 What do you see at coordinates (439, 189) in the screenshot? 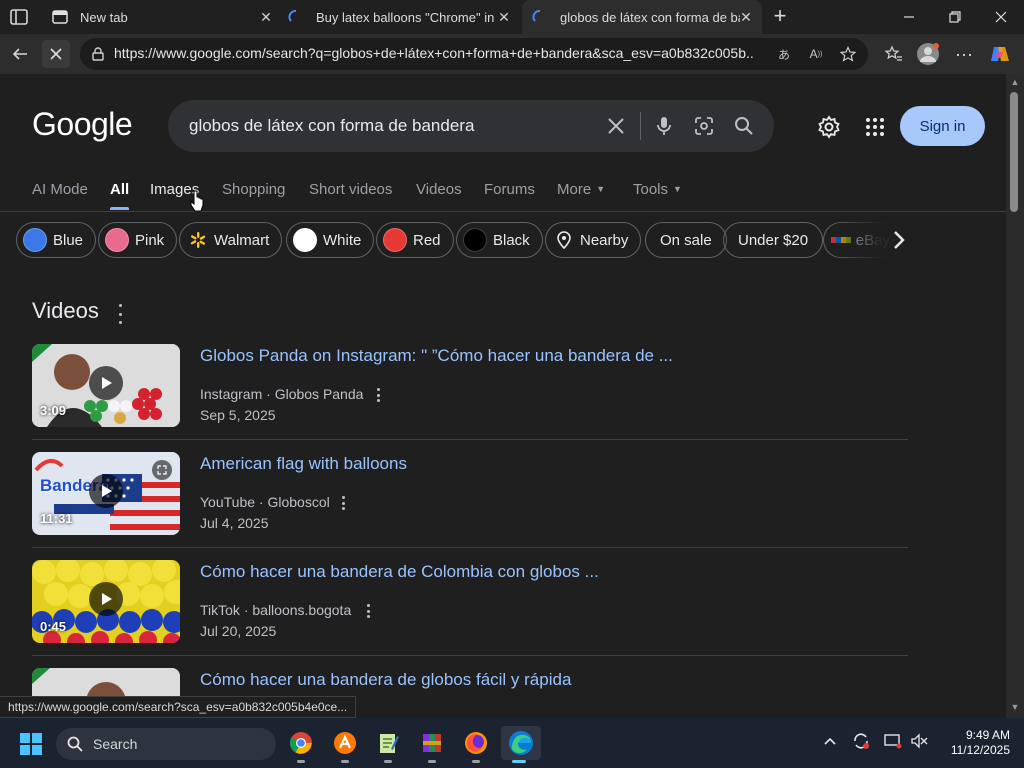
I see `tab-videos: Videos` at bounding box center [439, 189].